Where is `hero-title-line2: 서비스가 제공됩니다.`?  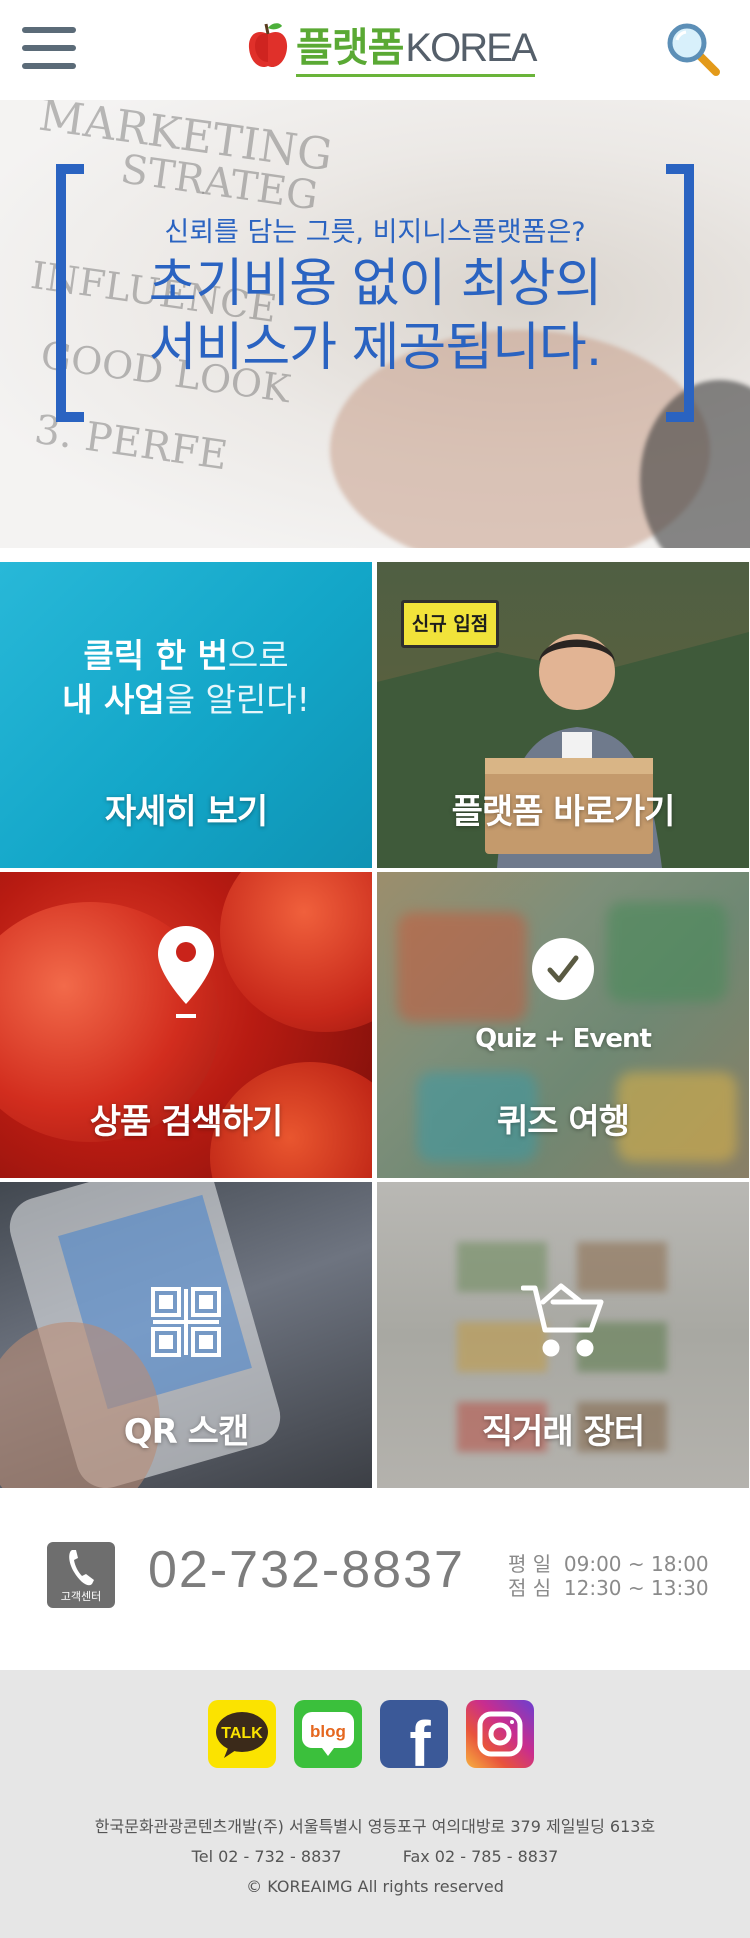
hero-title-line2: 서비스가 제공됩니다. is located at coordinates (375, 348).